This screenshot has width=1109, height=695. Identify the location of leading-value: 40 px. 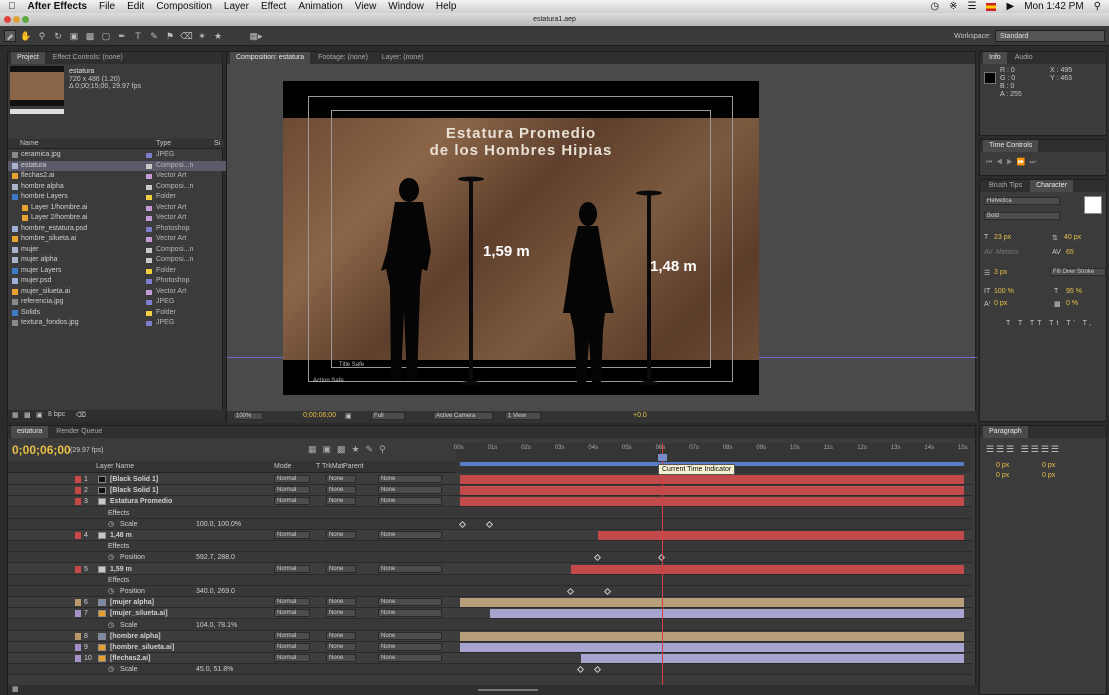
(1072, 237).